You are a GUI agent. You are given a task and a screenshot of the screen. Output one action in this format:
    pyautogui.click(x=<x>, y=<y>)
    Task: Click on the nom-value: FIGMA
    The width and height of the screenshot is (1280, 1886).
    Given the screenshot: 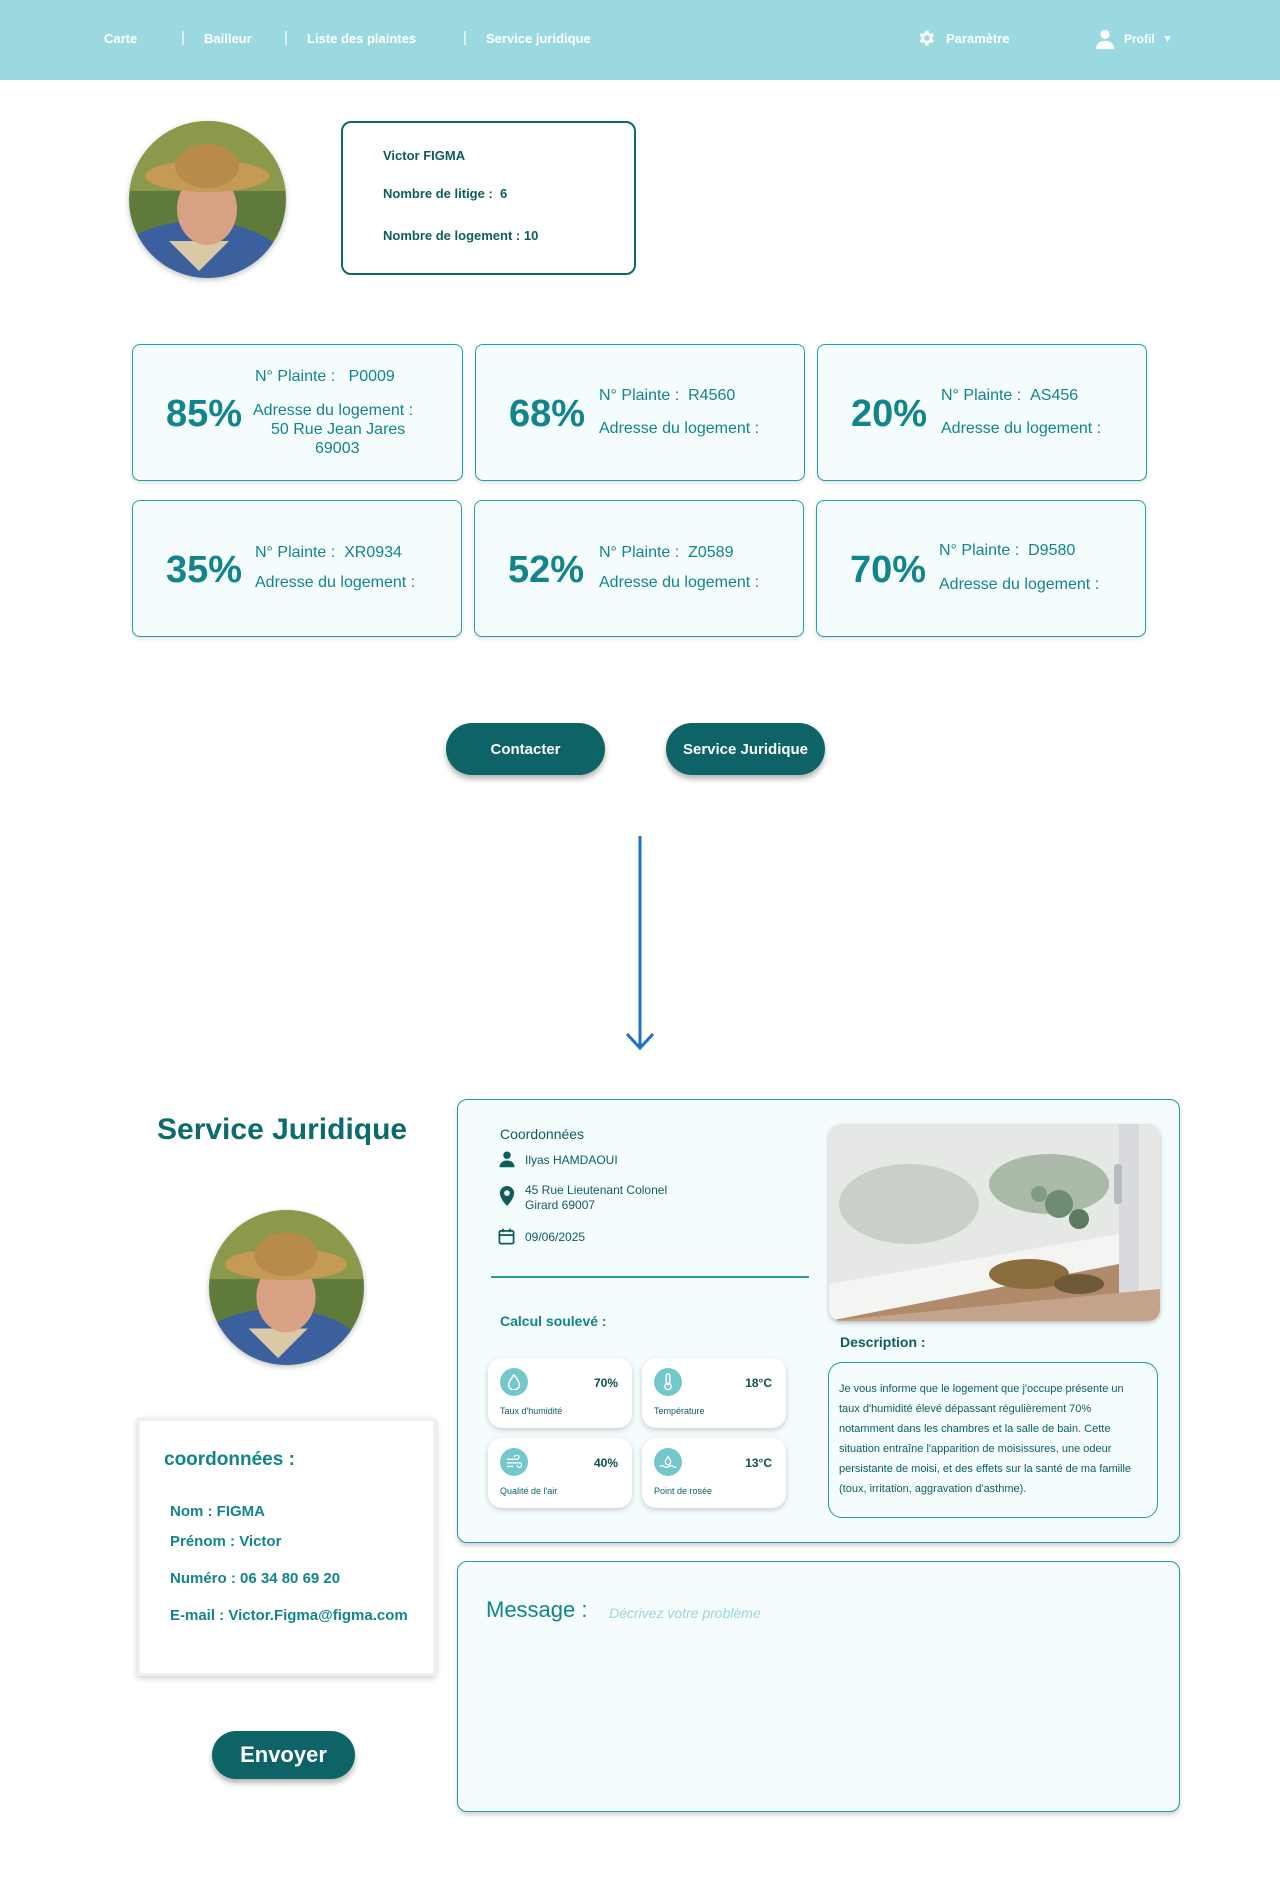 What is the action you would take?
    pyautogui.click(x=240, y=1511)
    